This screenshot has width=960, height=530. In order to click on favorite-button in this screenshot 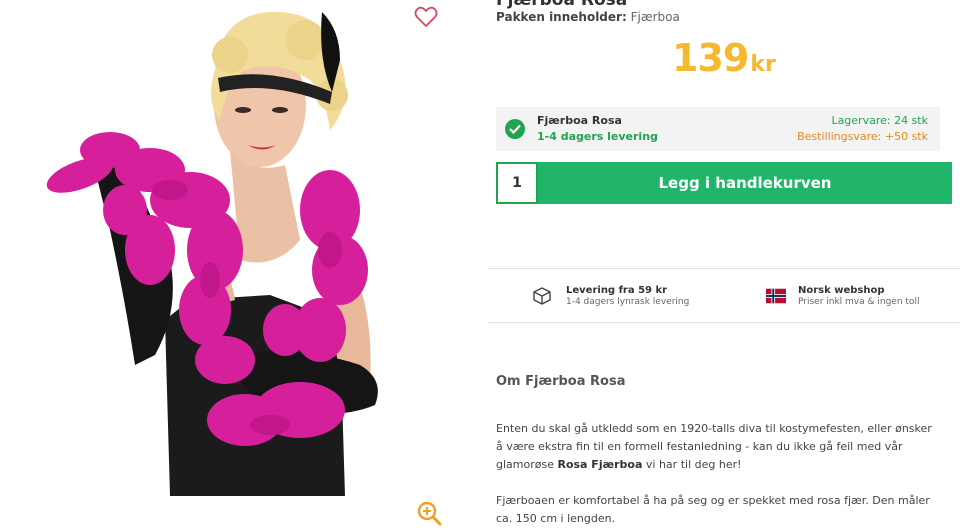, I will do `click(426, 17)`.